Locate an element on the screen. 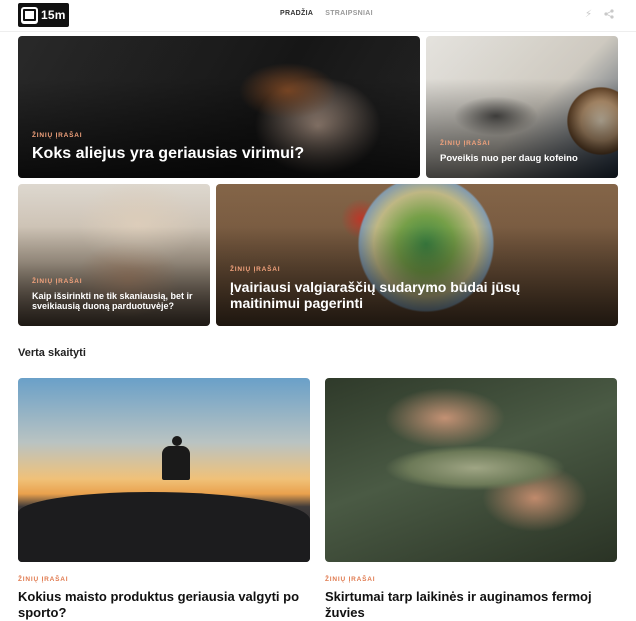  card-title: Poveikis nuo per daug kofeino is located at coordinates (522, 158).